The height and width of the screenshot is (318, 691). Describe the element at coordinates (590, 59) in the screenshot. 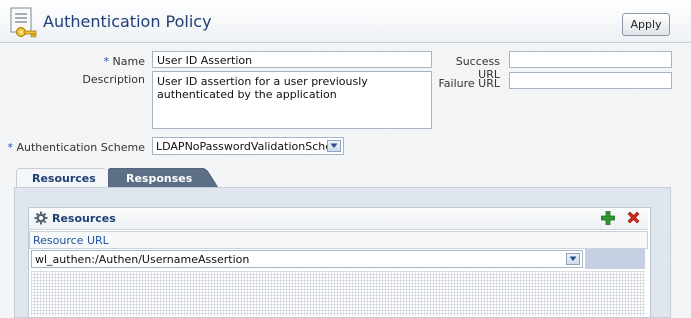

I see `success-url-input` at that location.